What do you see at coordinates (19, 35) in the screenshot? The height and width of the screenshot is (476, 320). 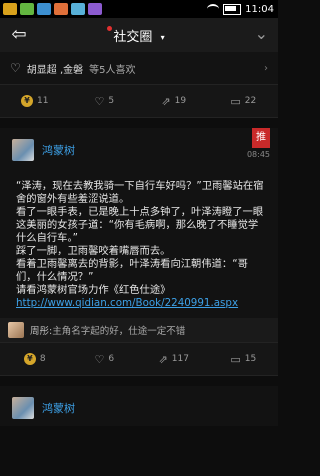 I see `back-icon: ⇦` at bounding box center [19, 35].